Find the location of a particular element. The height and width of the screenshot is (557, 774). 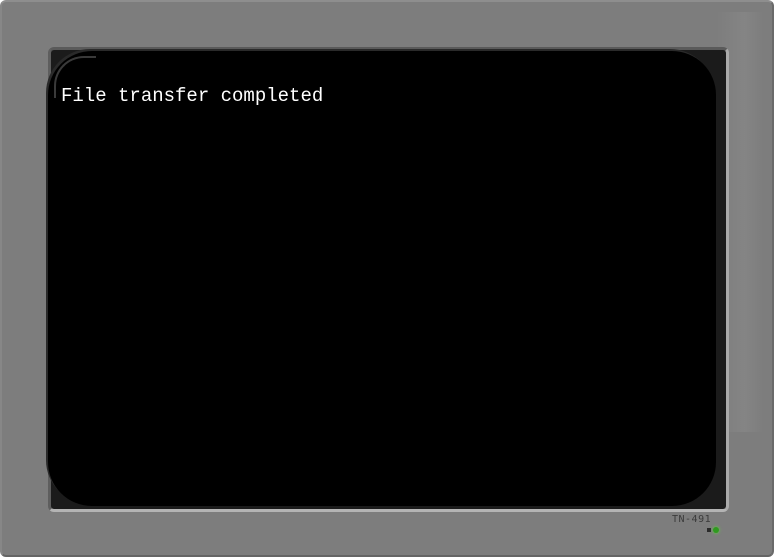

monitor-model-label: TN-491 is located at coordinates (692, 519).